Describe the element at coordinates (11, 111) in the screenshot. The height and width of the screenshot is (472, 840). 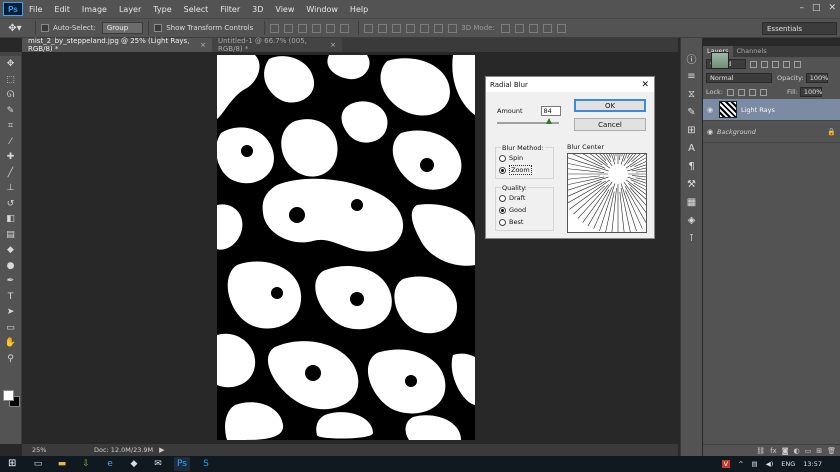
I see `quick-select-tool-icon: ✎` at that location.